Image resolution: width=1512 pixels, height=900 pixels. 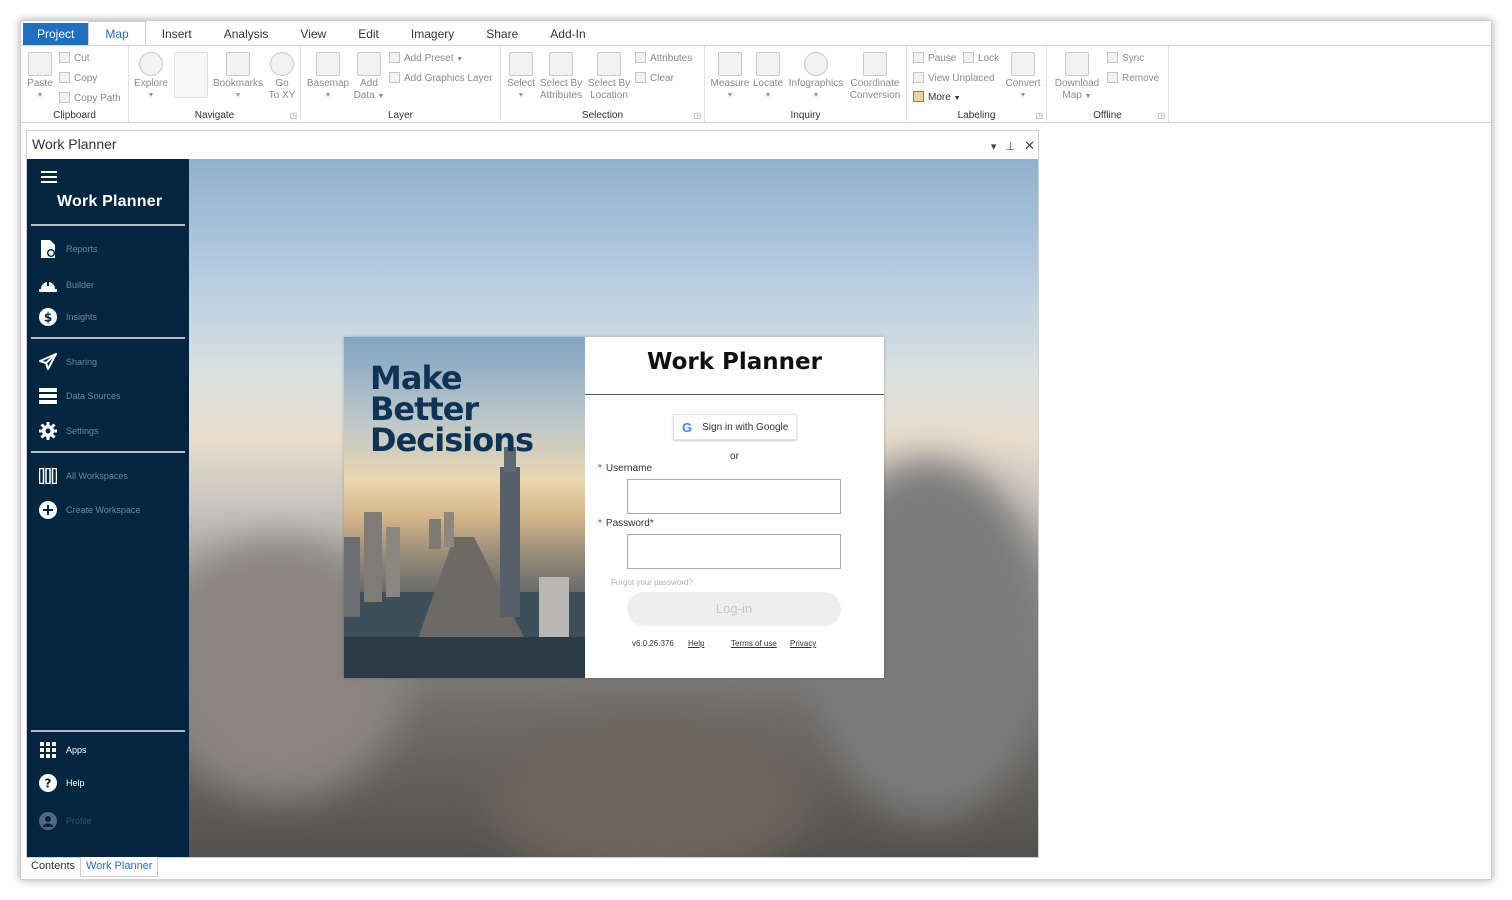 I want to click on sidebar-item-insights: $ Insights, so click(x=68, y=317).